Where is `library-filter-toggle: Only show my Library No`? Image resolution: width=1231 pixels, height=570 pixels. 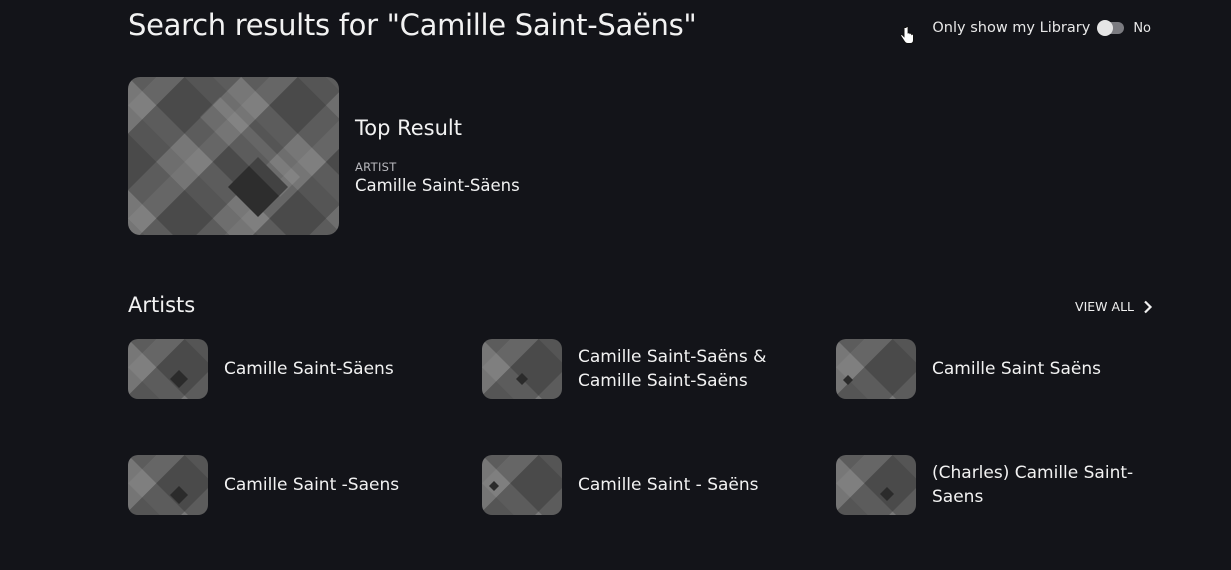 library-filter-toggle: Only show my Library No is located at coordinates (1041, 28).